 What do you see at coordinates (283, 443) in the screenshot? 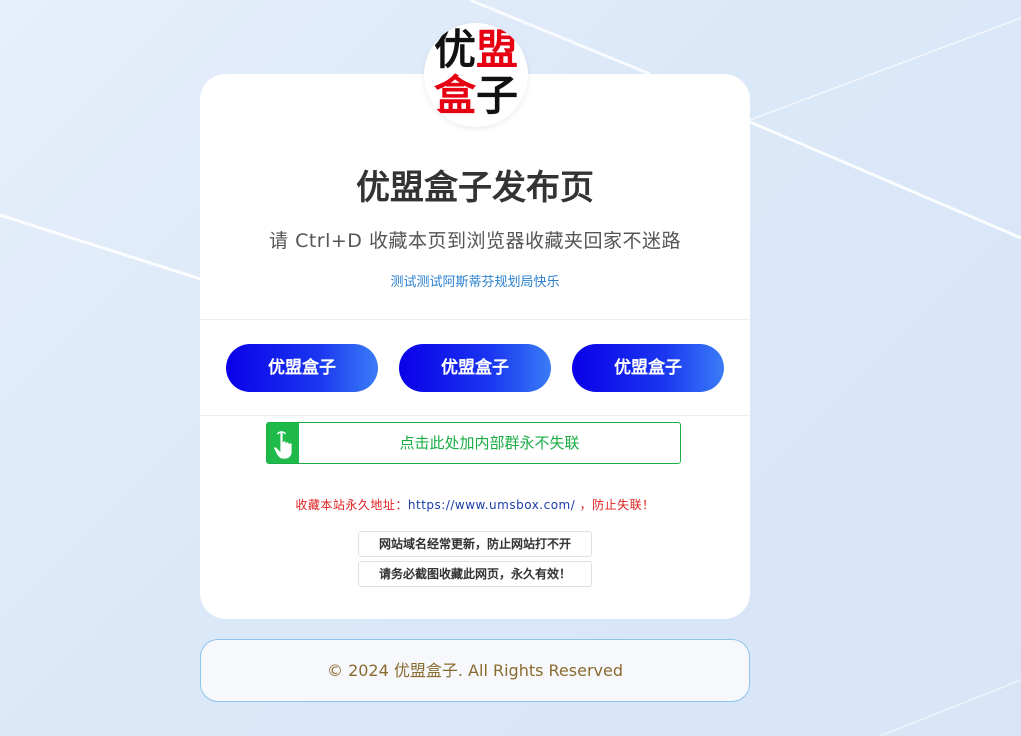
I see `hand-pointer-icon` at bounding box center [283, 443].